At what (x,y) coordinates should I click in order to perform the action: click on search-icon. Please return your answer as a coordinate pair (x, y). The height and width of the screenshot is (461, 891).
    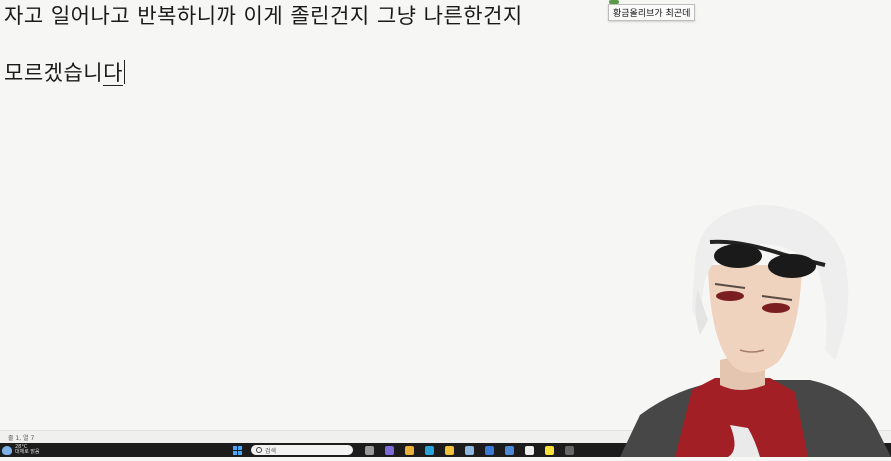
    Looking at the image, I should click on (259, 450).